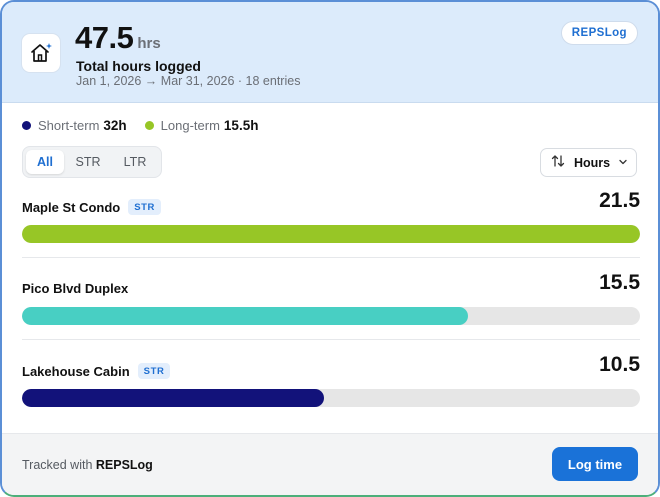 The height and width of the screenshot is (497, 660). I want to click on legend-label: Short-term, so click(69, 125).